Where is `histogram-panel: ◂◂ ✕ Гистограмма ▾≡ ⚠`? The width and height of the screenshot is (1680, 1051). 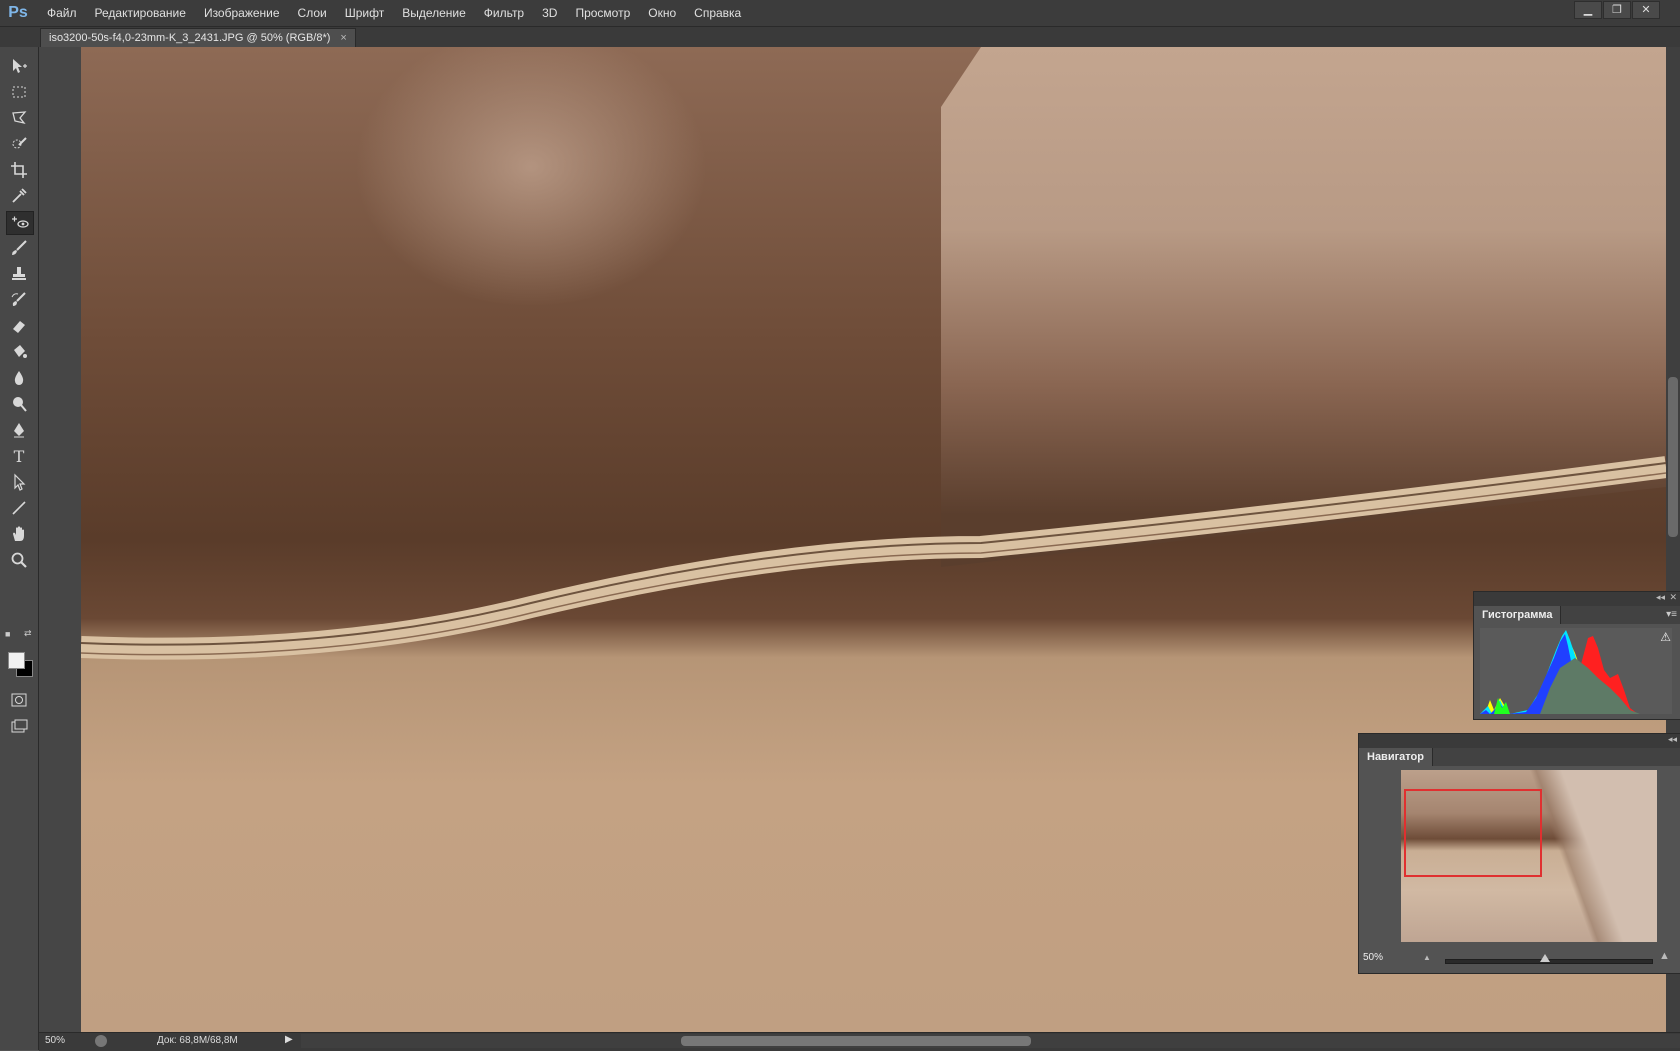
histogram-panel: ◂◂ ✕ Гистограмма ▾≡ ⚠ is located at coordinates (1576, 655).